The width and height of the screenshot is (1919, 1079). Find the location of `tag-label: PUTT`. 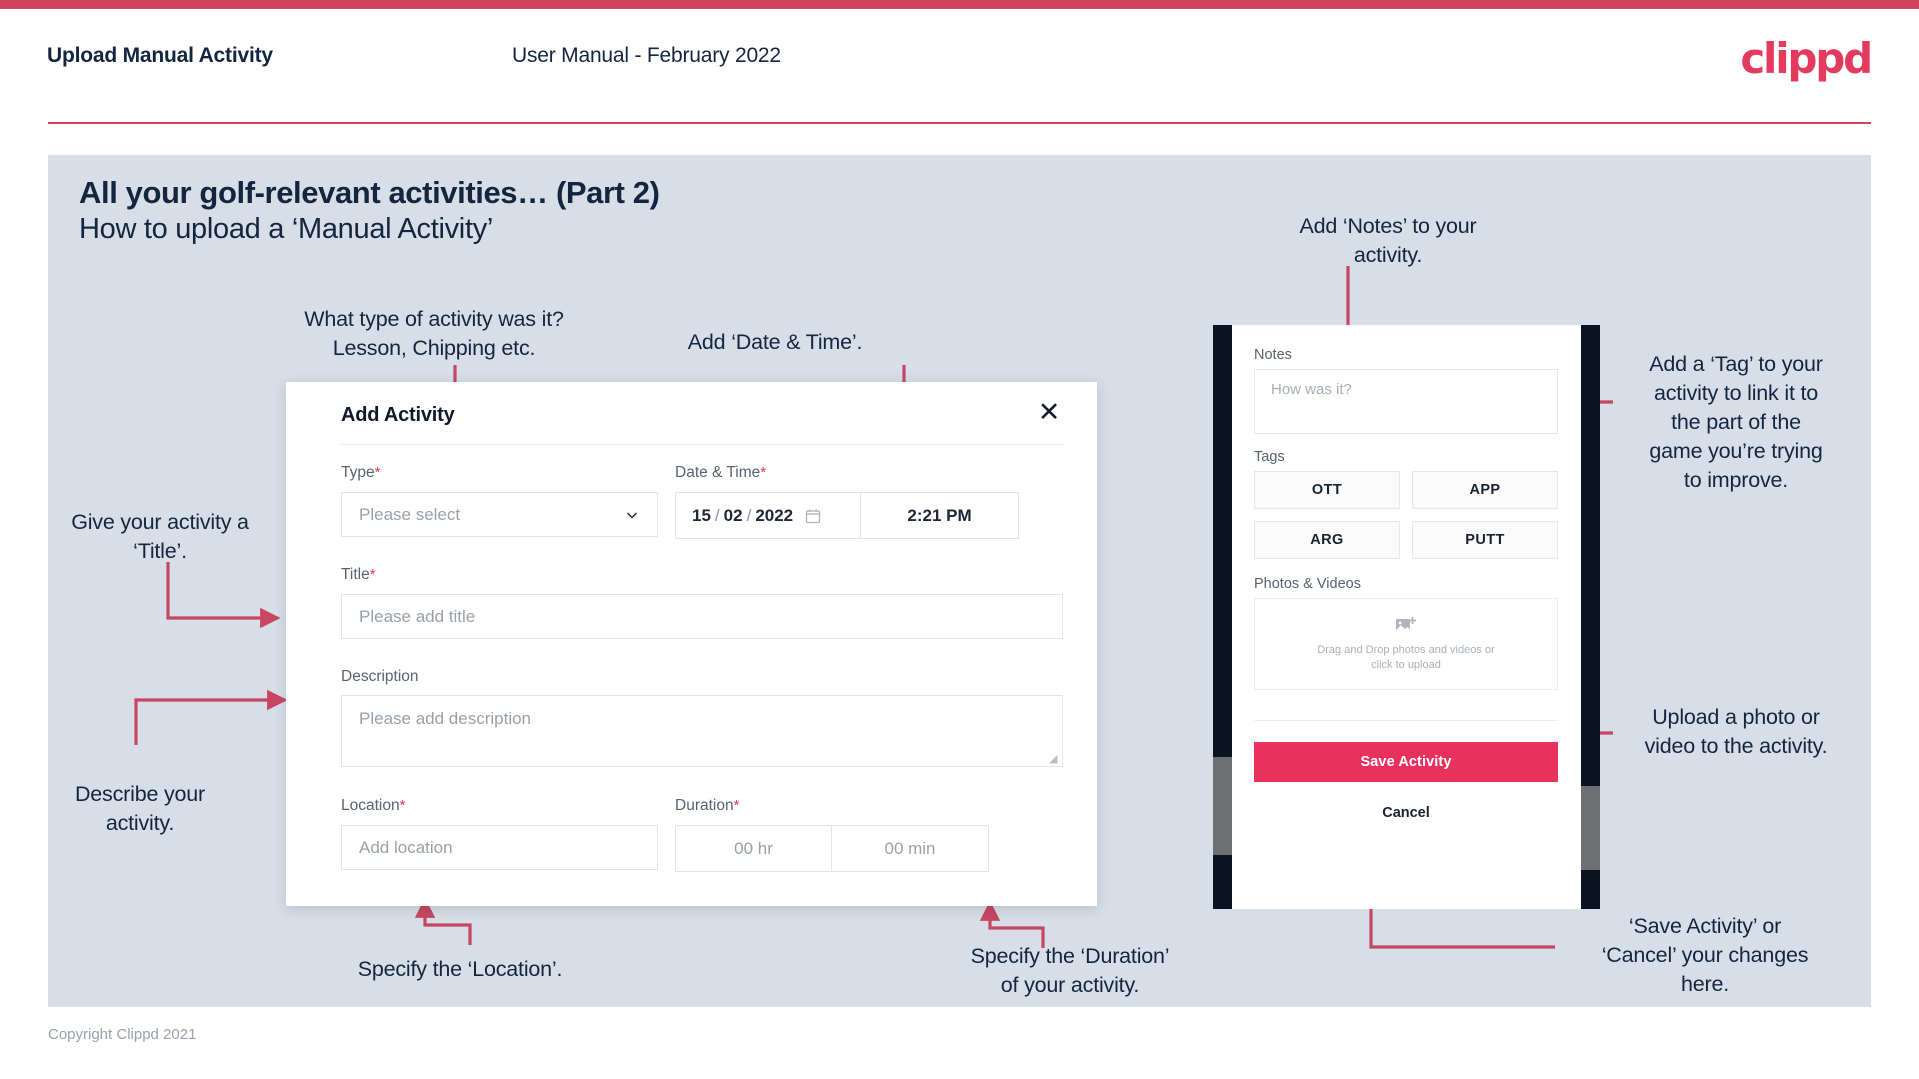

tag-label: PUTT is located at coordinates (1485, 540).